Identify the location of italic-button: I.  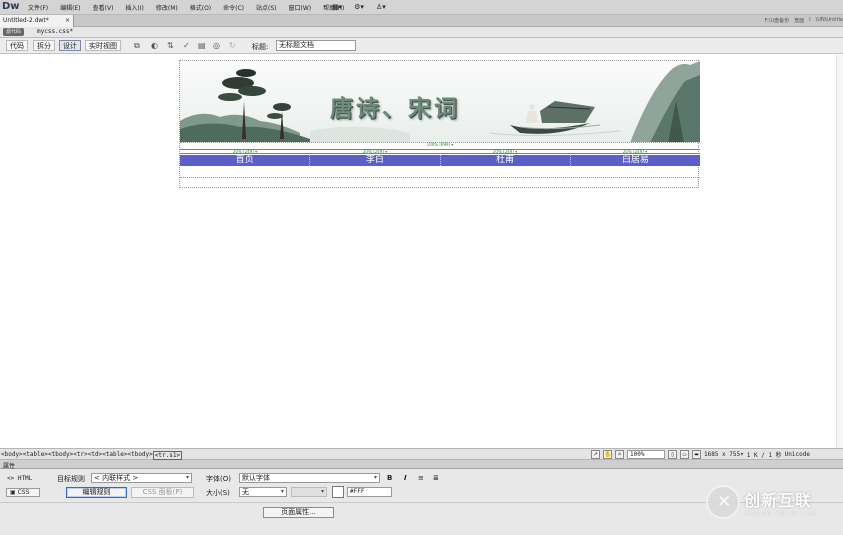
(405, 478).